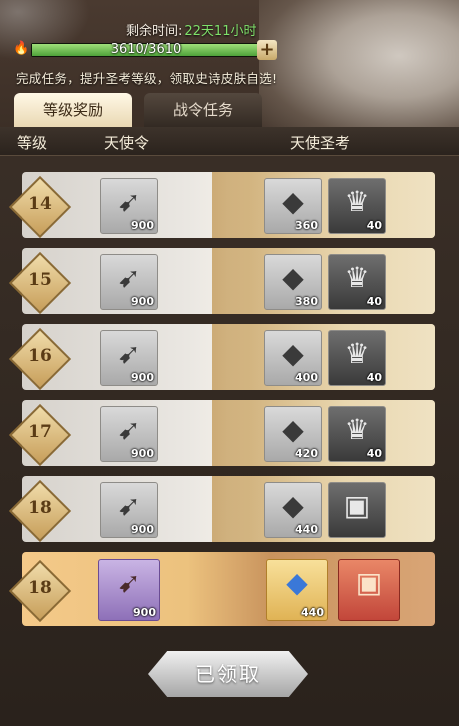  Describe the element at coordinates (21, 48) in the screenshot. I see `flame-icon: 🔥` at that location.